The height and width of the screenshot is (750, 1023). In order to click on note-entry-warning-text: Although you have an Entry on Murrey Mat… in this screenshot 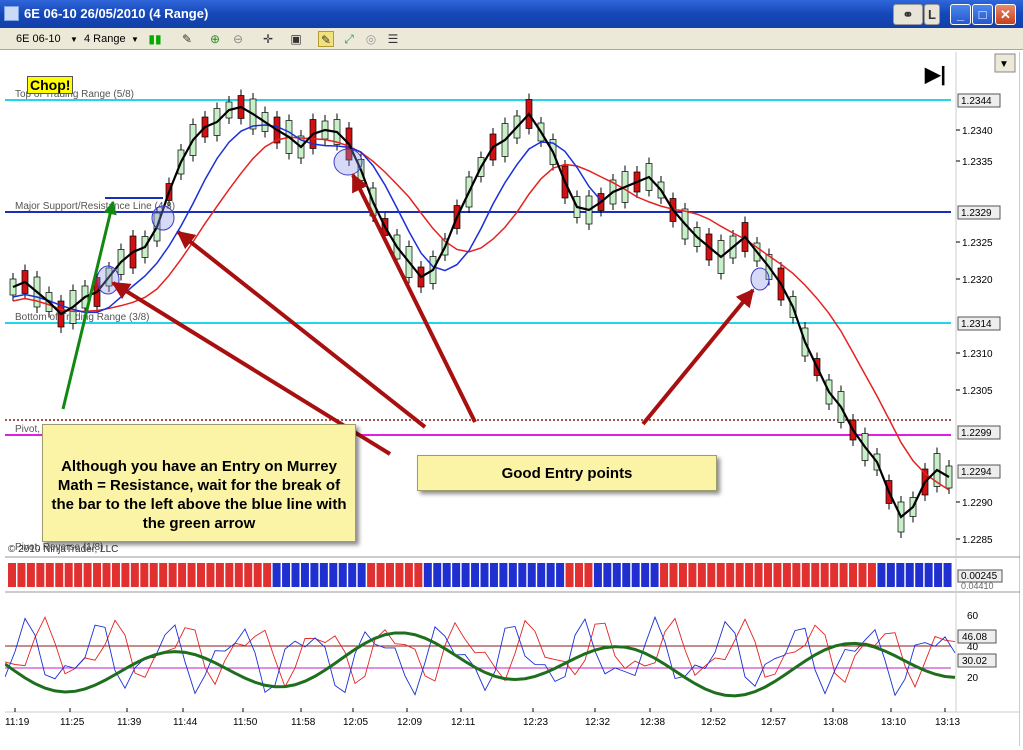, I will do `click(199, 495)`.